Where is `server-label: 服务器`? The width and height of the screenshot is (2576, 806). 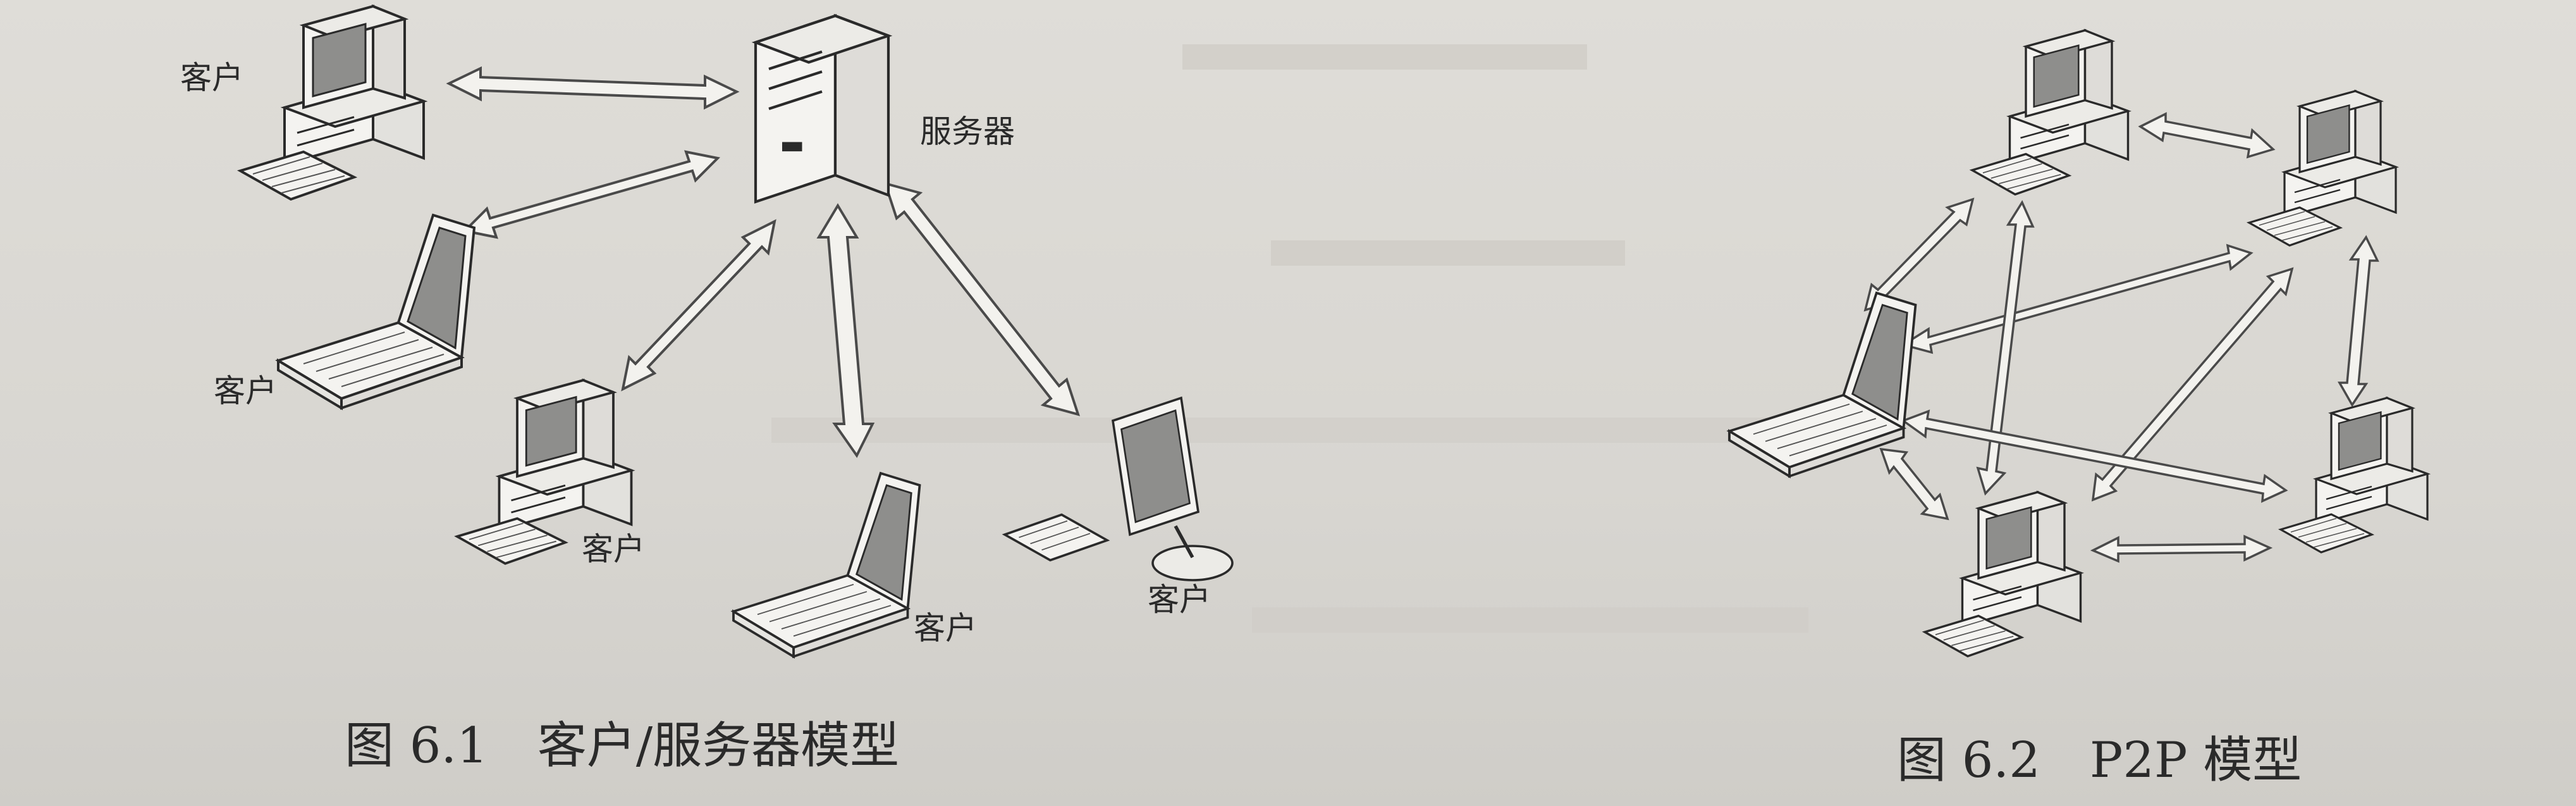
server-label: 服务器 is located at coordinates (967, 131).